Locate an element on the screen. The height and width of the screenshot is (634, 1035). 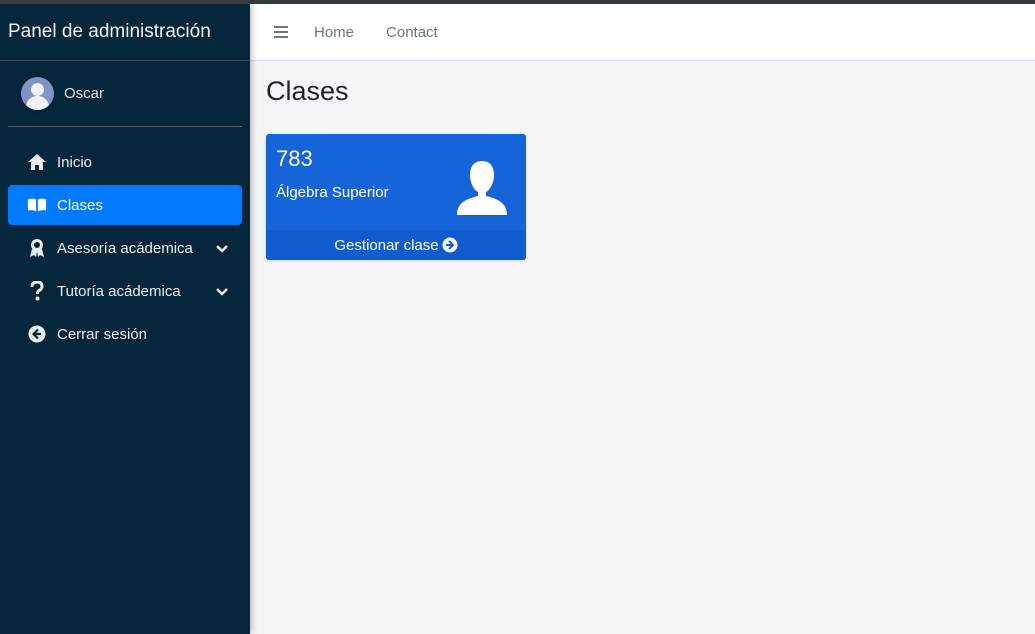
manage-class-link: Gestionar clase is located at coordinates (396, 245).